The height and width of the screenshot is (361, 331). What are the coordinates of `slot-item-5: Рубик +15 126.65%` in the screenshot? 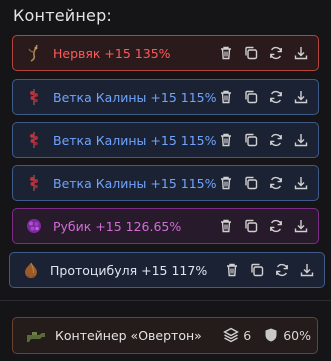 It's located at (165, 226).